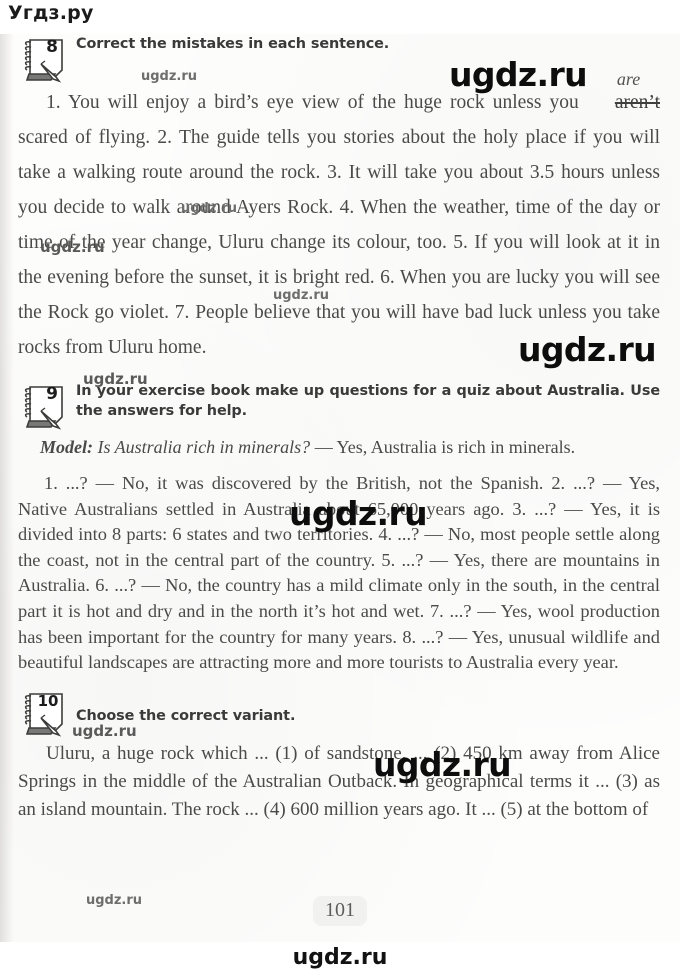 This screenshot has width=680, height=980. What do you see at coordinates (48, 700) in the screenshot?
I see `exercise-10-number: 10` at bounding box center [48, 700].